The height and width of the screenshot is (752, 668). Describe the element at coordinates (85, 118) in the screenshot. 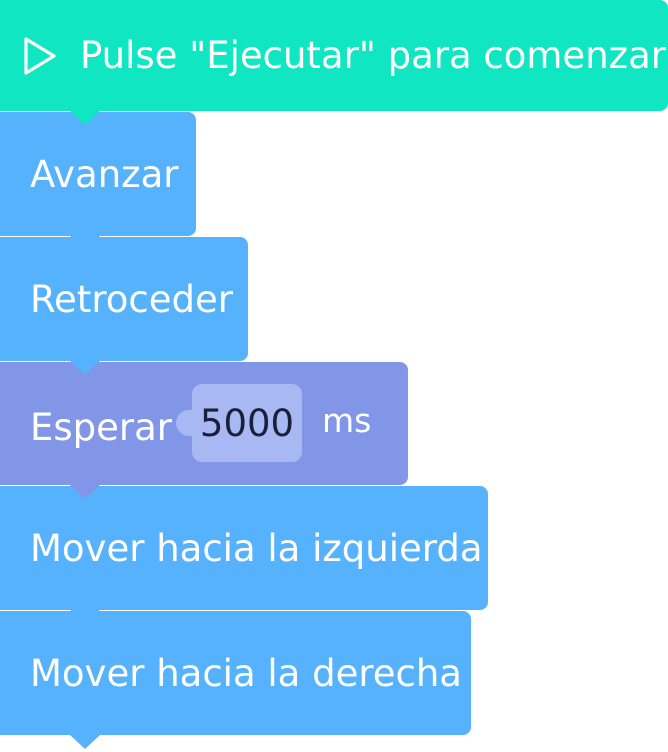

I see `start-block-connector` at that location.